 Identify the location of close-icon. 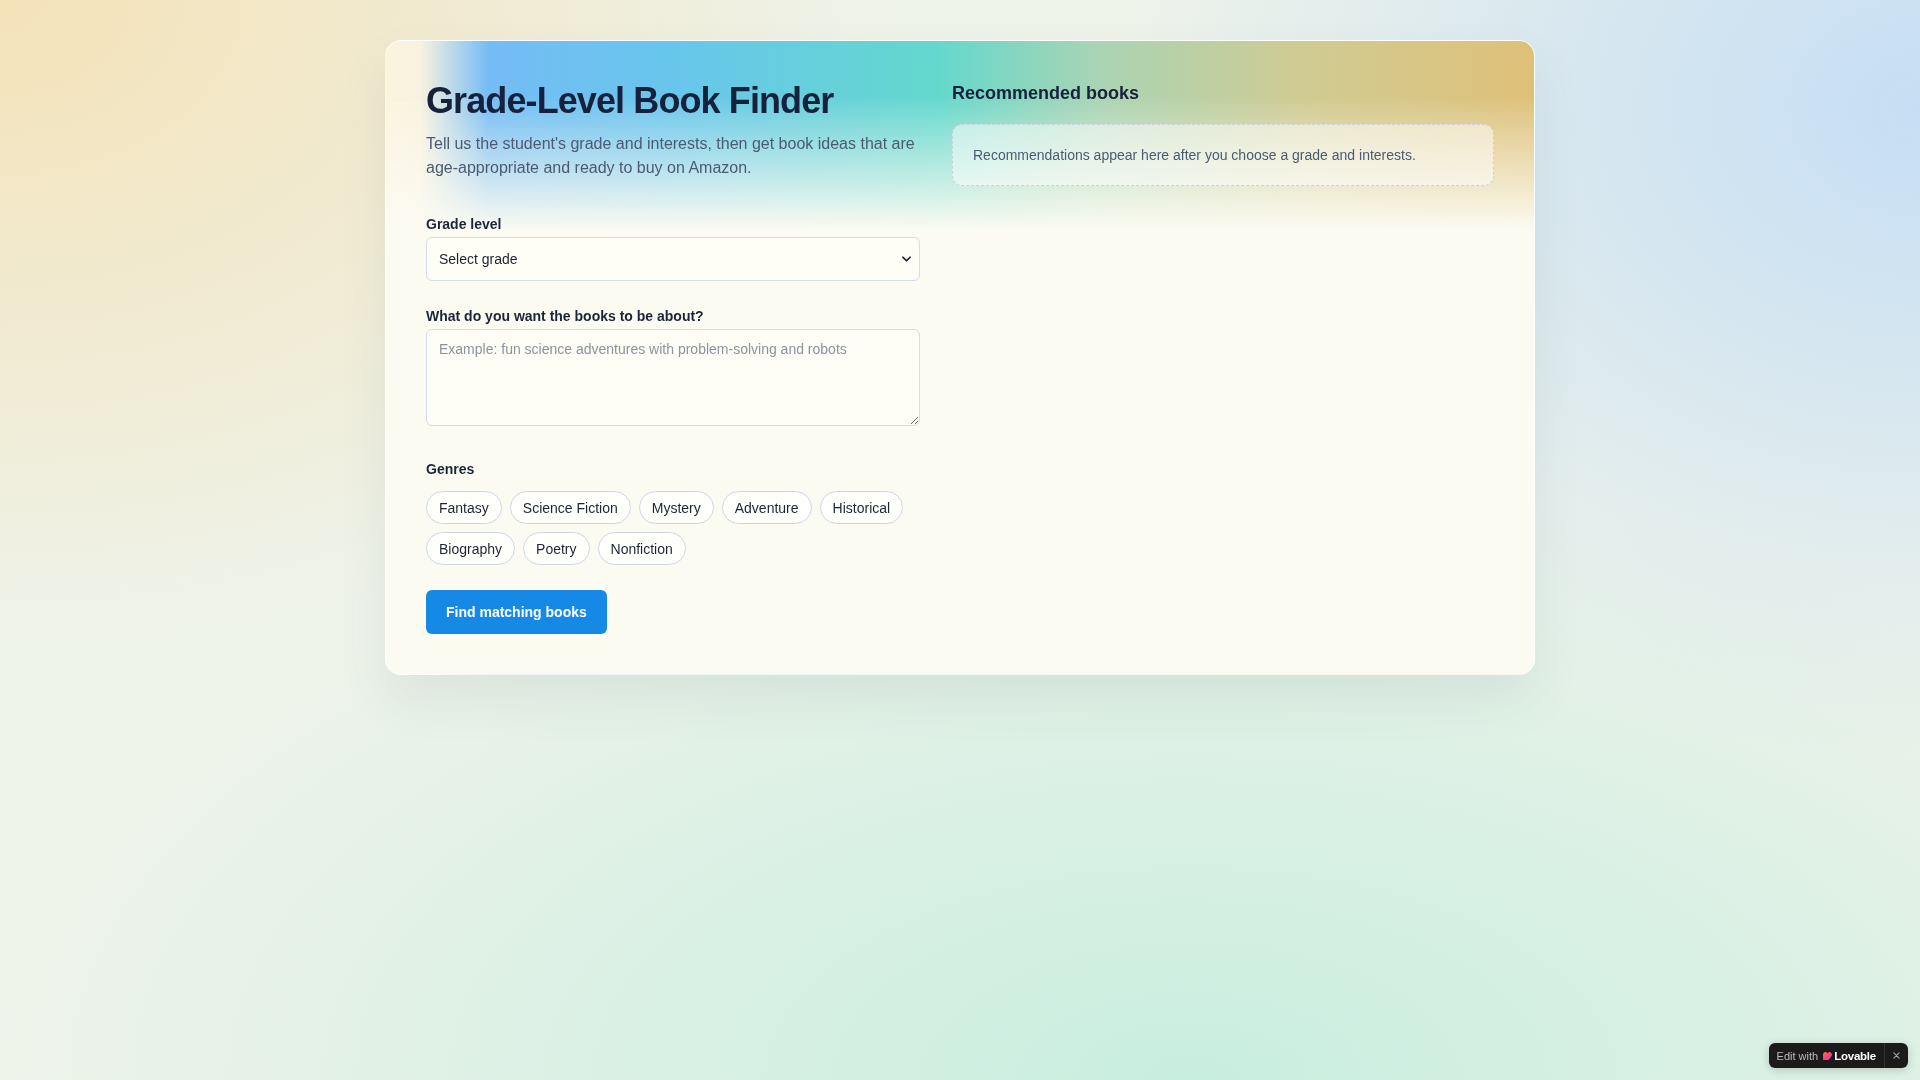
(1896, 1055).